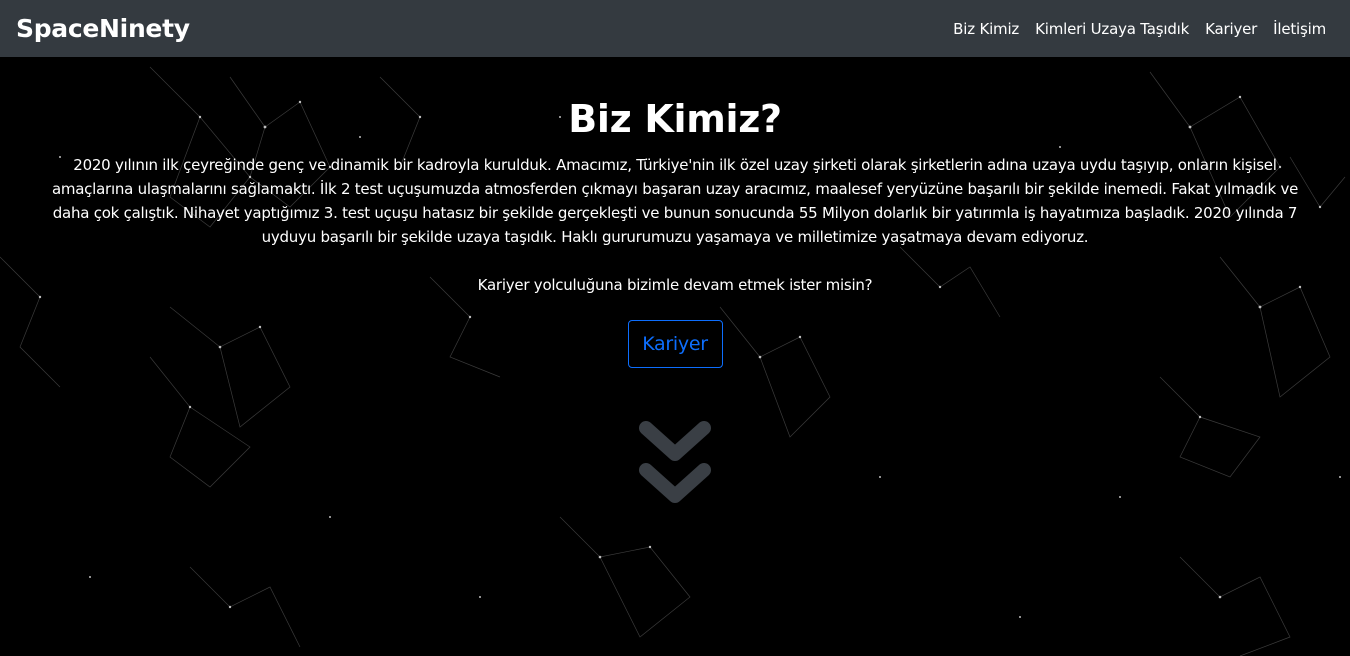 The image size is (1350, 656). What do you see at coordinates (1299, 29) in the screenshot?
I see `nav-link-iletisim: İletişim` at bounding box center [1299, 29].